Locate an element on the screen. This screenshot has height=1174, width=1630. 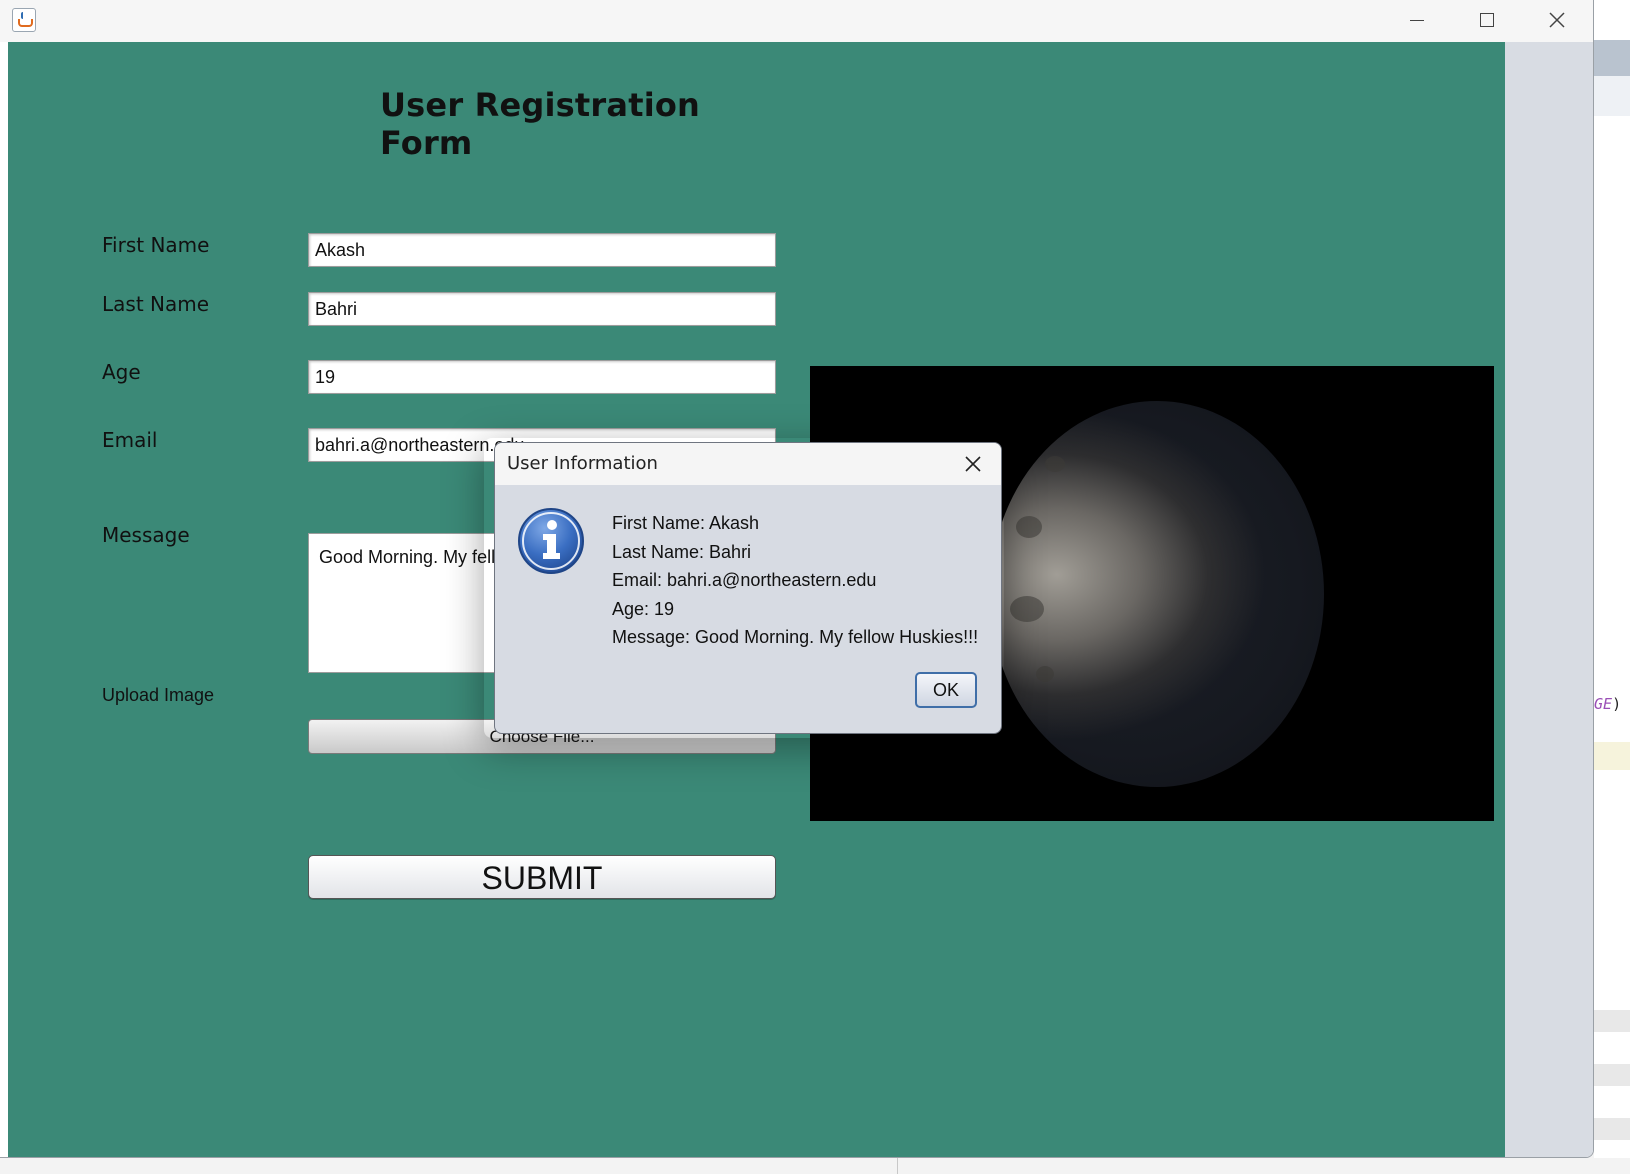
maximize-button is located at coordinates (1487, 20).